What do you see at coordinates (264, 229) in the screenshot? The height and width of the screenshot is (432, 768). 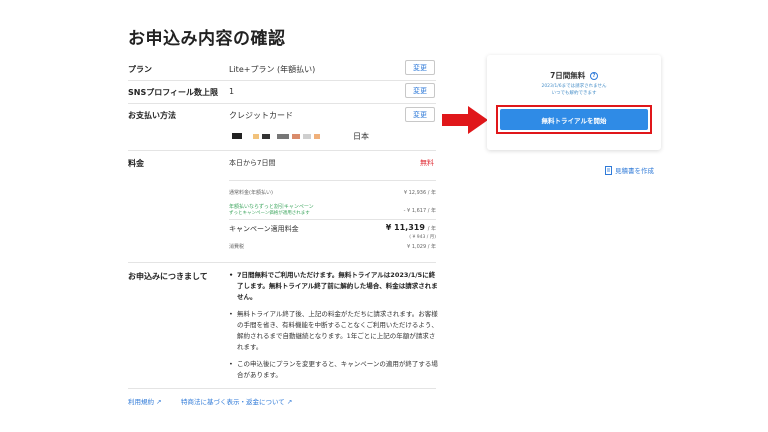 I see `applied-fee-label: キャンペーン適用料金` at bounding box center [264, 229].